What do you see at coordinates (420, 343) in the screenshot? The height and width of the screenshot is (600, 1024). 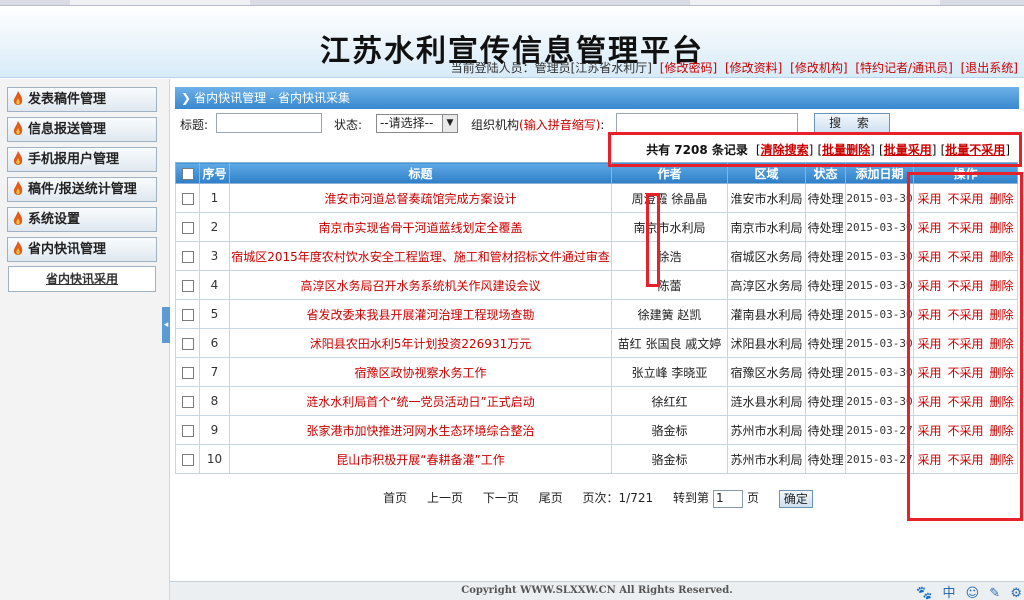 I see `row-title-link: 沭阳县农田水利5年计划投资226931万元` at bounding box center [420, 343].